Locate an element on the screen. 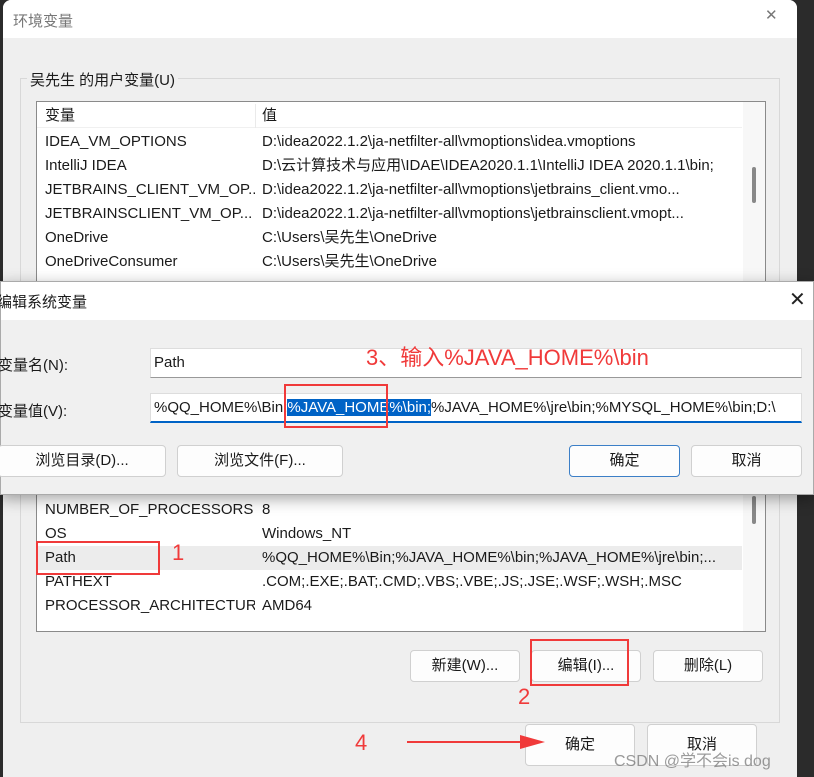 Image resolution: width=814 pixels, height=777 pixels. variable-name: PROCESSOR_ARCHITECTURE is located at coordinates (150, 605).